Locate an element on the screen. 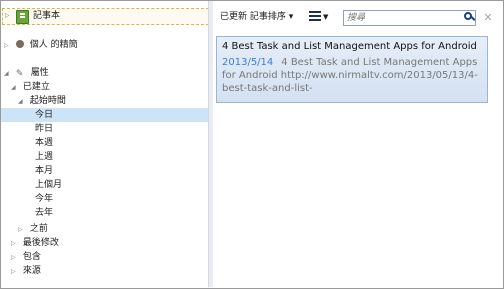 This screenshot has width=504, height=289. since-label: 起始時間 is located at coordinates (47, 101).